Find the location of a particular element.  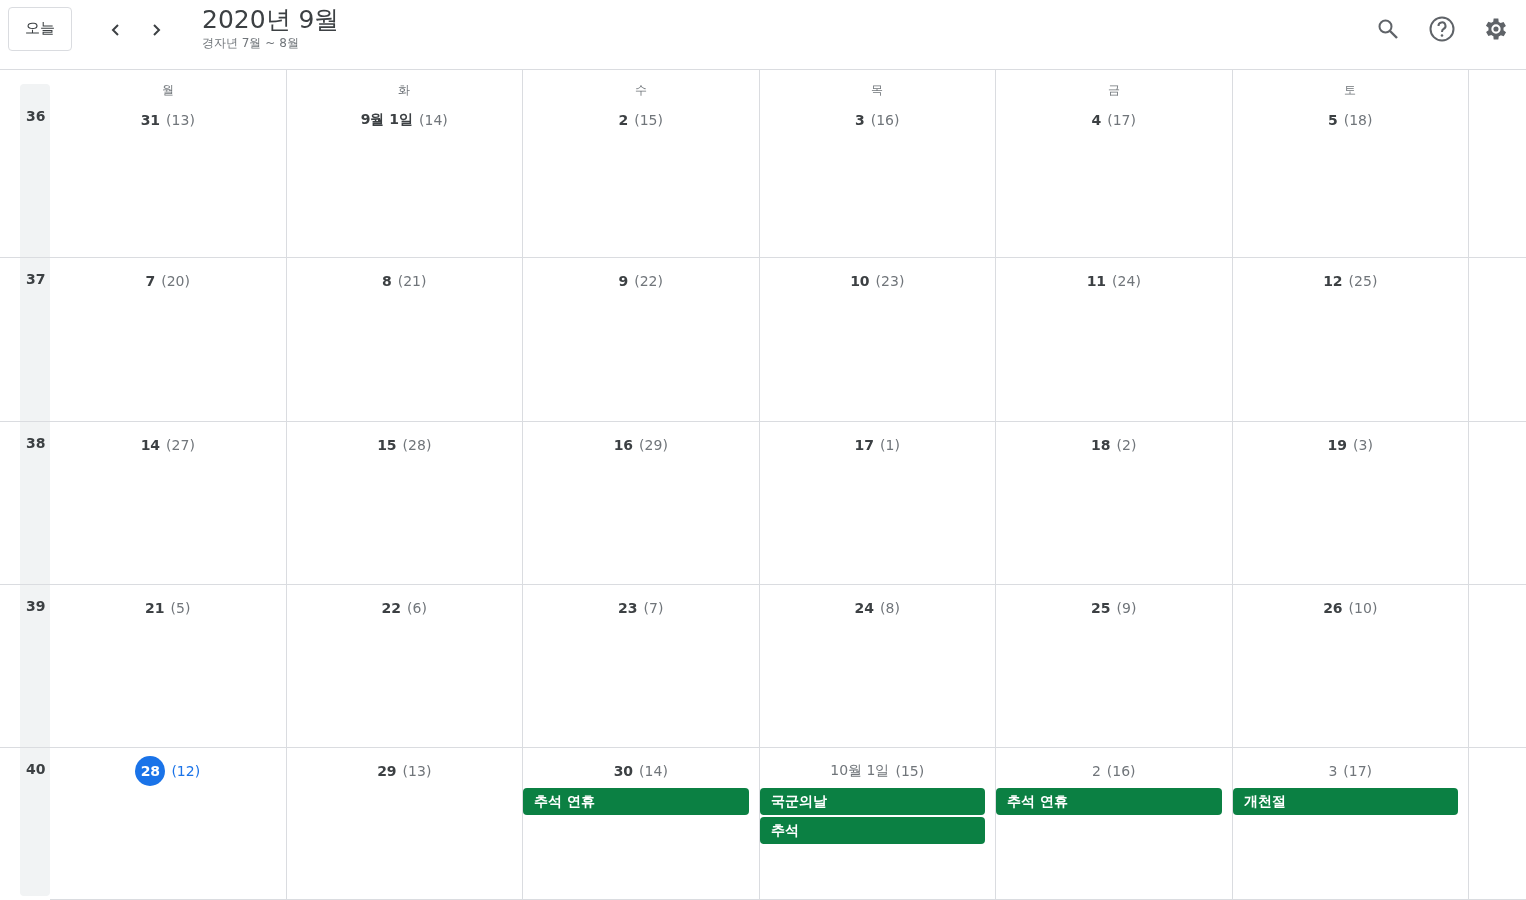

weekday-label: 토 is located at coordinates (1350, 90).